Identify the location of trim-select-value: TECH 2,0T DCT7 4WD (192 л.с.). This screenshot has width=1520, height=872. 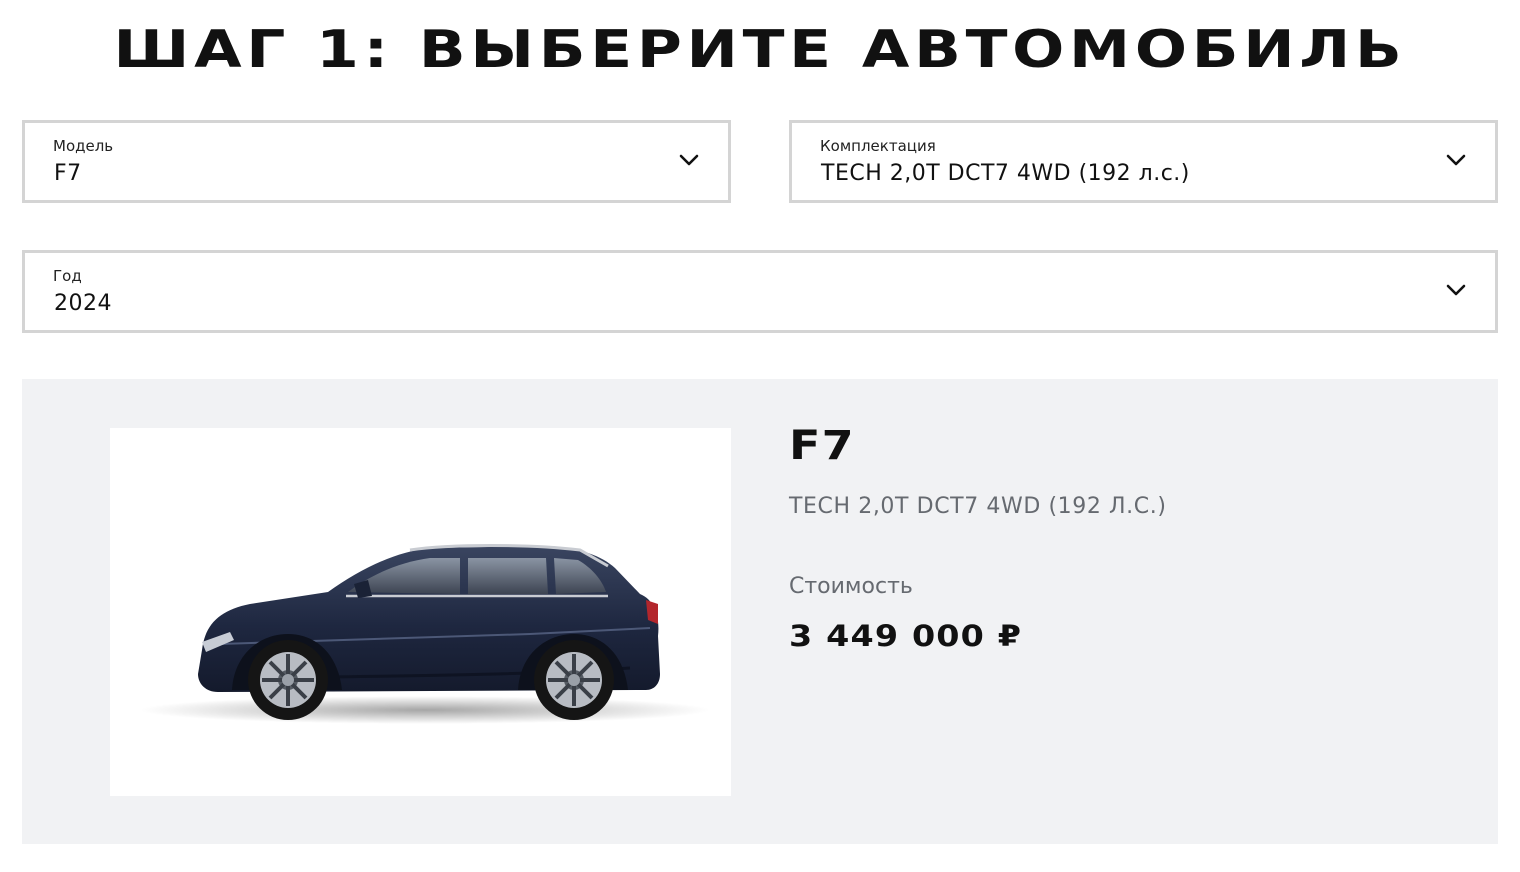
(1005, 173).